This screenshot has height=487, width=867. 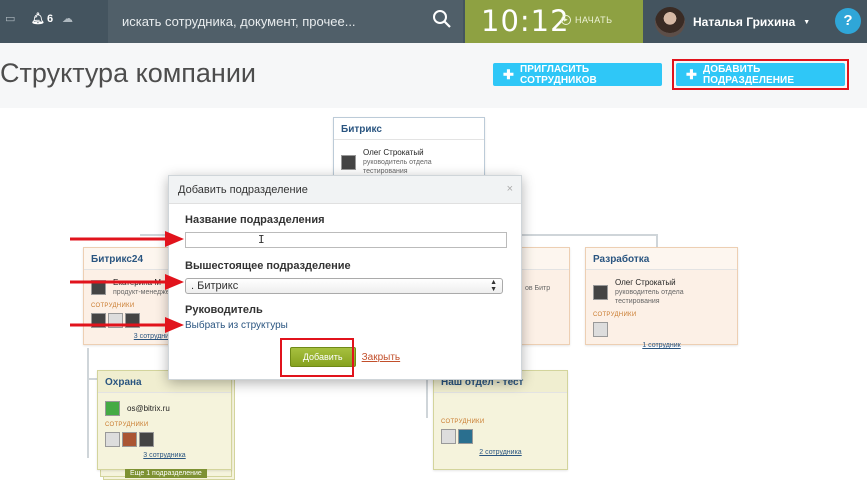 What do you see at coordinates (508, 74) in the screenshot?
I see `plus-icon: ✚` at bounding box center [508, 74].